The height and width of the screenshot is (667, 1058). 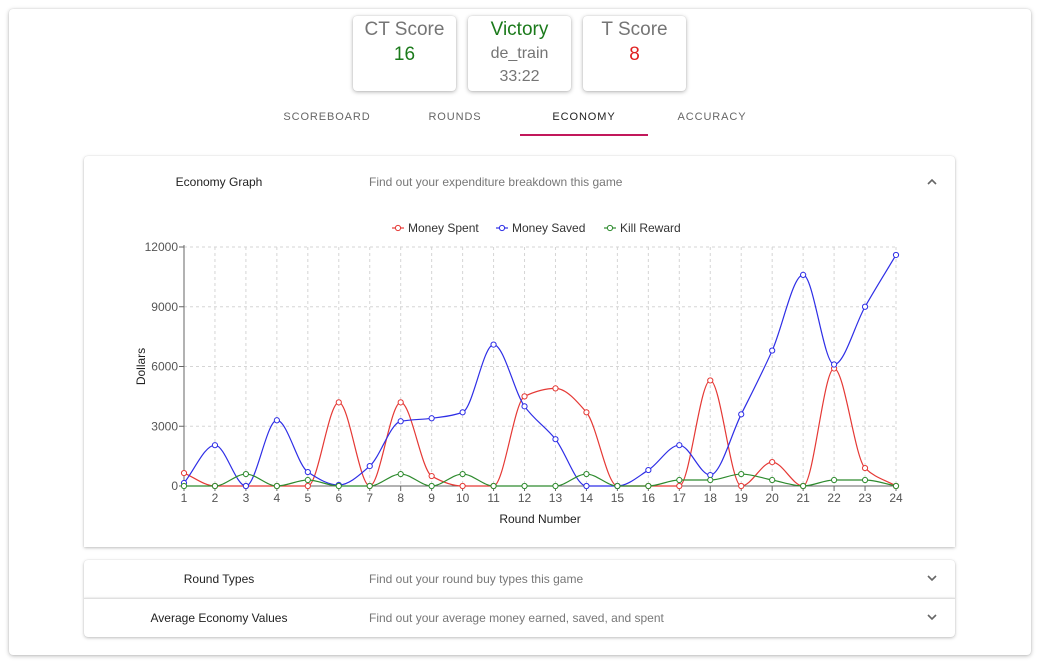 I want to click on ct-score-label: CT Score, so click(x=404, y=29).